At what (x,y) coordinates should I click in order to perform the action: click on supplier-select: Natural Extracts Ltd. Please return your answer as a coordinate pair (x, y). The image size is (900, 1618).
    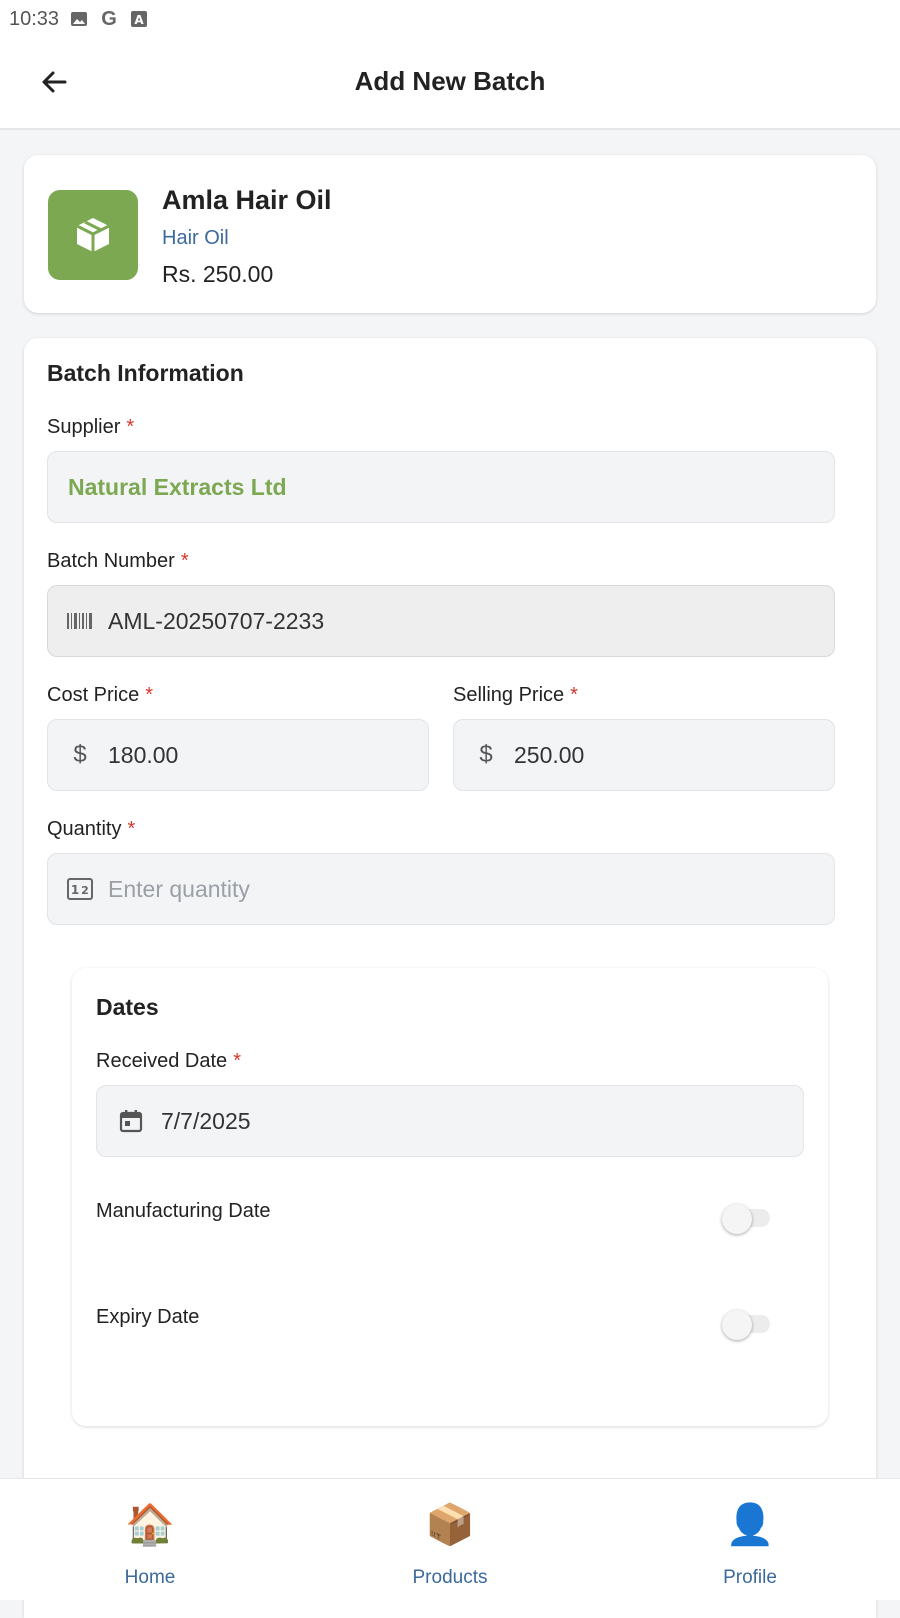
    Looking at the image, I should click on (441, 487).